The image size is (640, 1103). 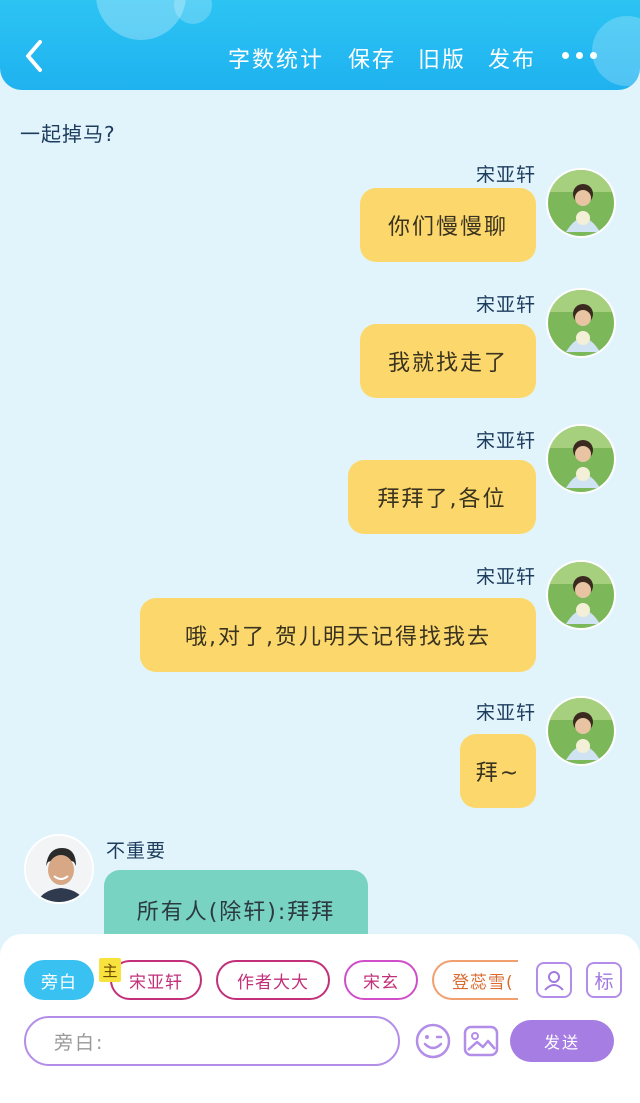 I want to click on tag-icon: 标, so click(x=604, y=980).